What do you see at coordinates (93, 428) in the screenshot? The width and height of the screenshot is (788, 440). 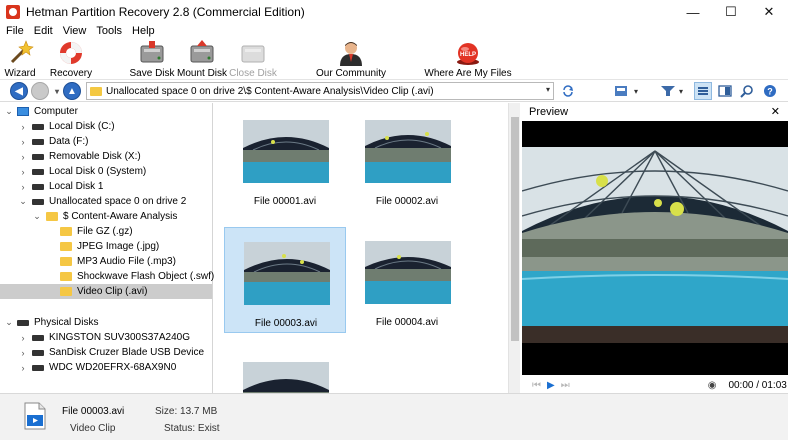 I see `status-file-type: Video Clip` at bounding box center [93, 428].